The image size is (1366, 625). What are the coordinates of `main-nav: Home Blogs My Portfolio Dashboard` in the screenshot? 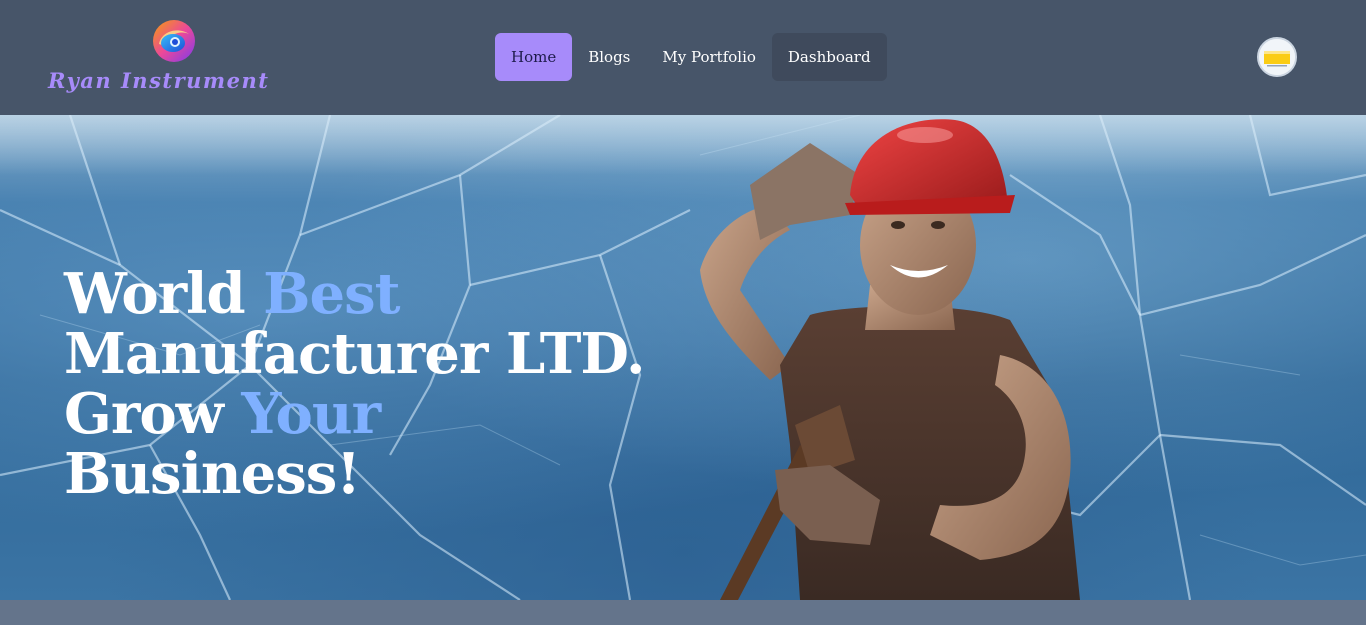 It's located at (691, 57).